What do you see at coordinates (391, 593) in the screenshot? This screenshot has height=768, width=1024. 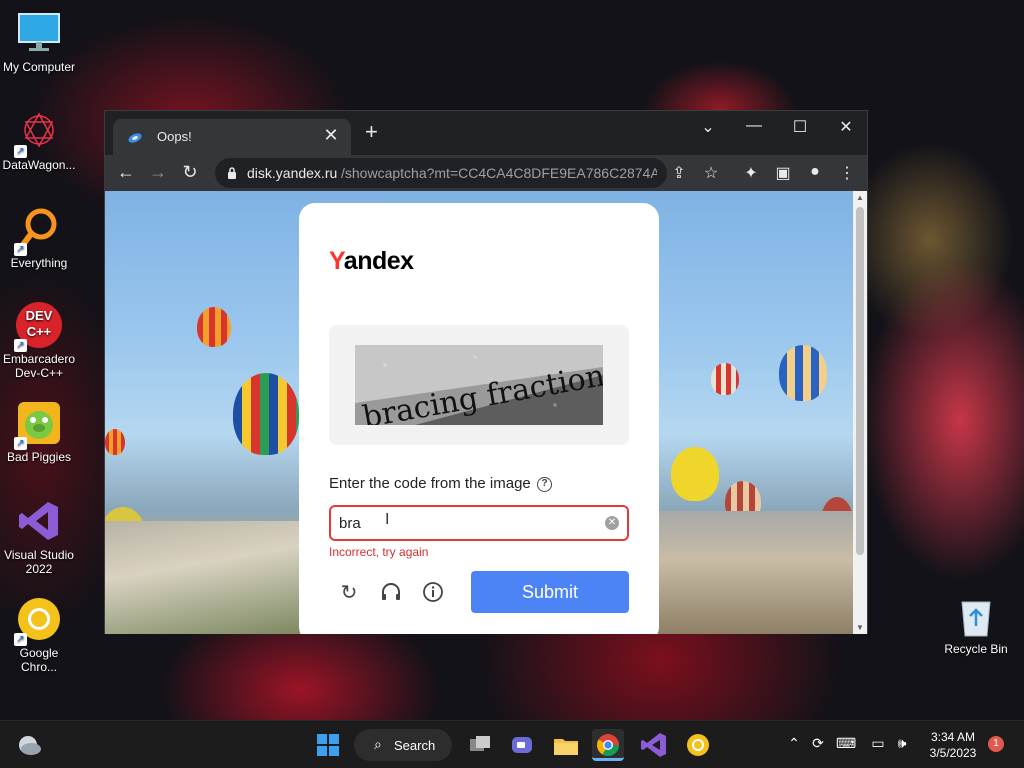 I see `audio-captcha-headphones-icon` at bounding box center [391, 593].